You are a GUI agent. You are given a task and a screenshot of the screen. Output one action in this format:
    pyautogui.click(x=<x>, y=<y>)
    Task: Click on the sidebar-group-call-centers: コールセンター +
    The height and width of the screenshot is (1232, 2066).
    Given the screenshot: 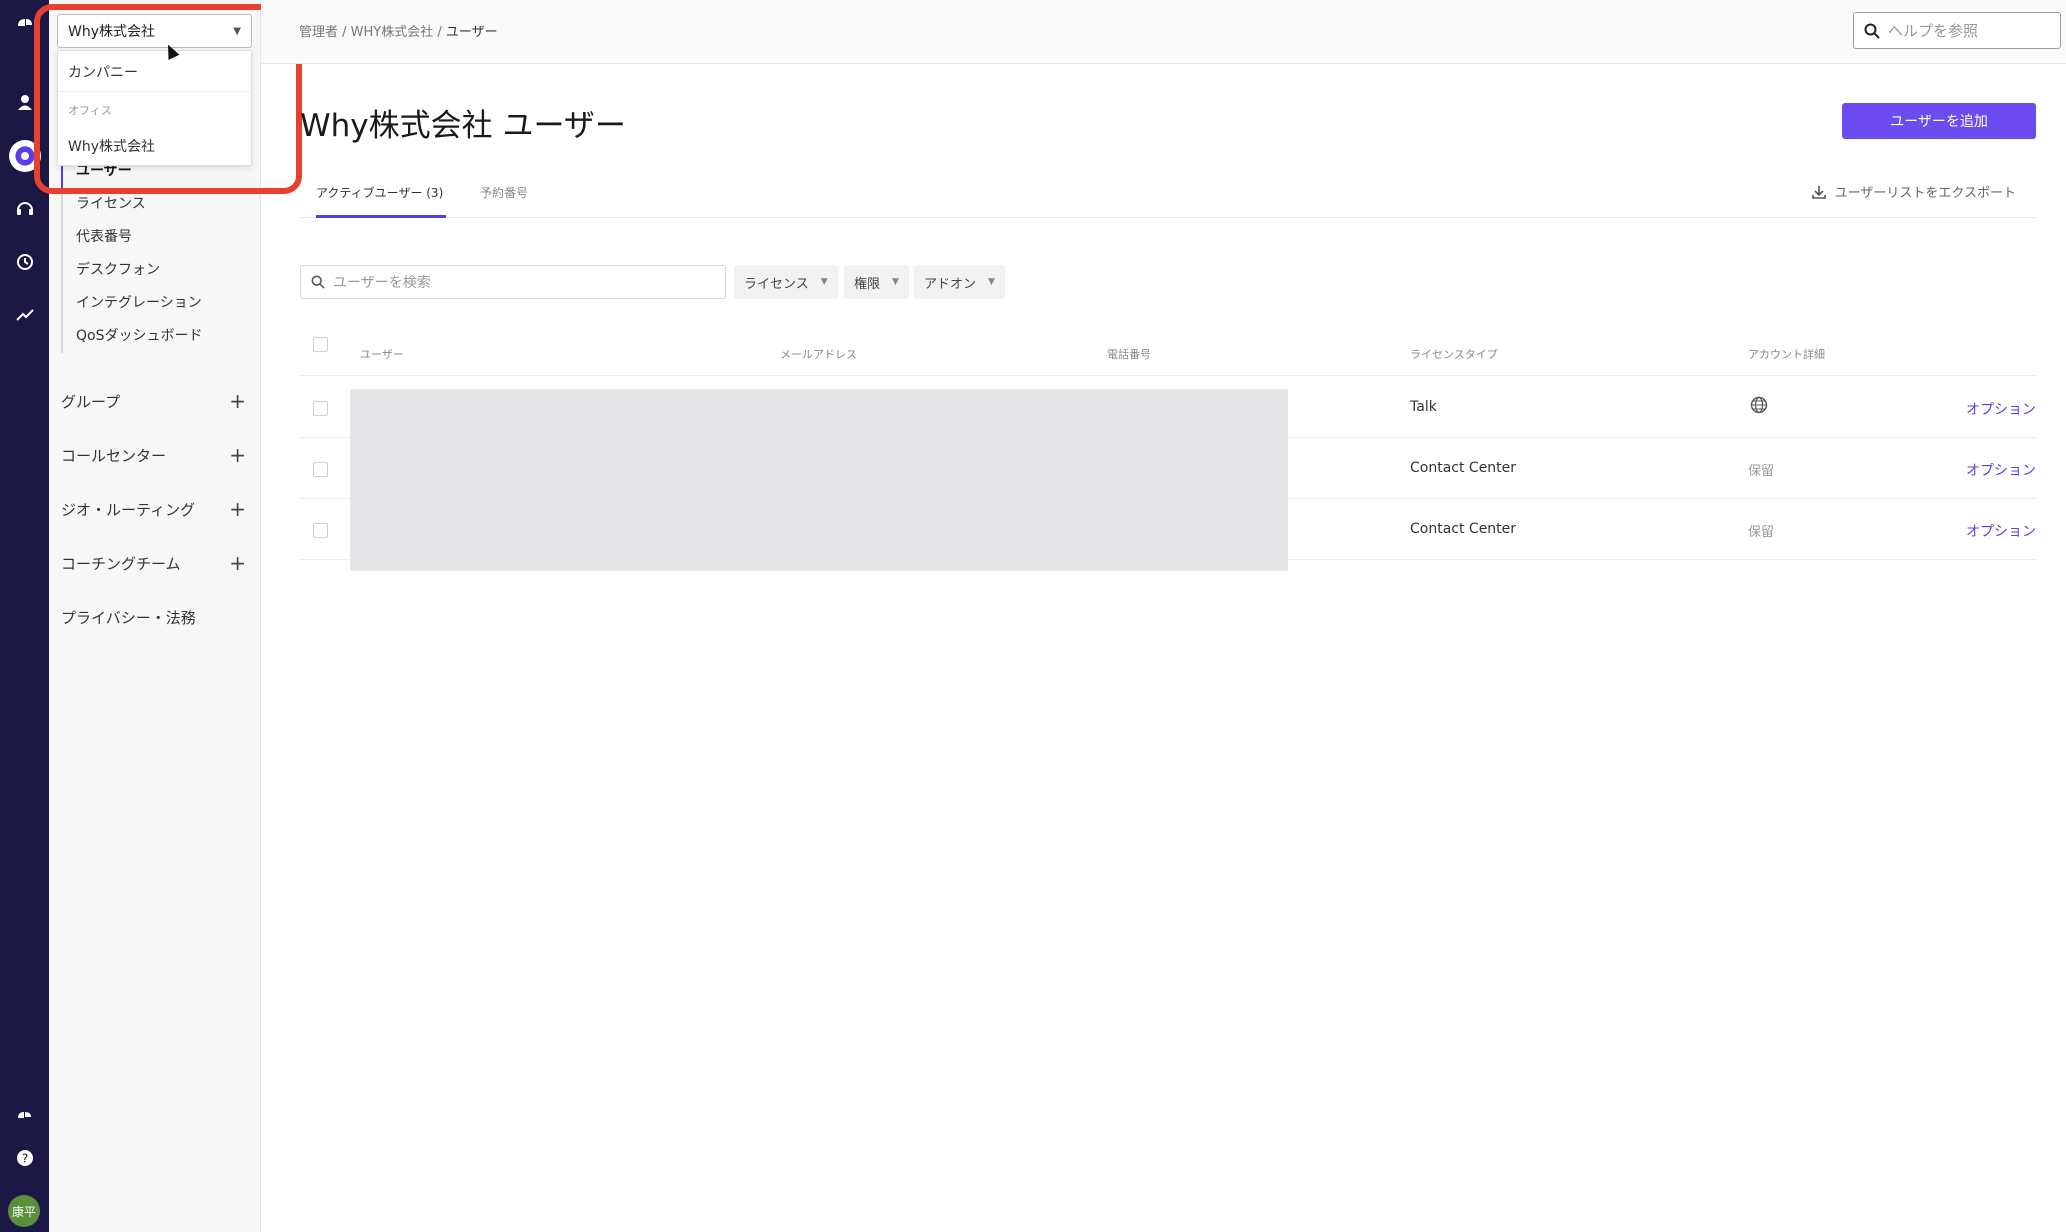 What is the action you would take?
    pyautogui.click(x=153, y=455)
    